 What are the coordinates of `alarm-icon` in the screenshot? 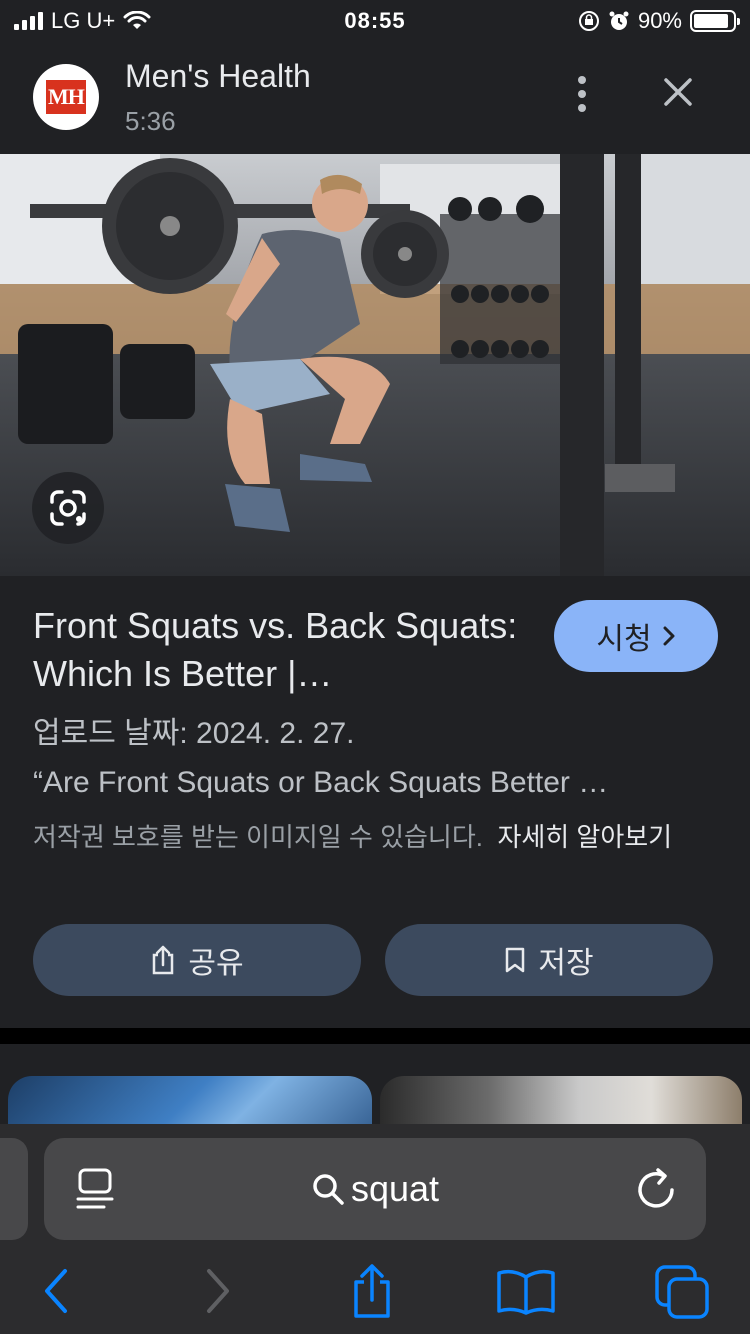 It's located at (619, 20).